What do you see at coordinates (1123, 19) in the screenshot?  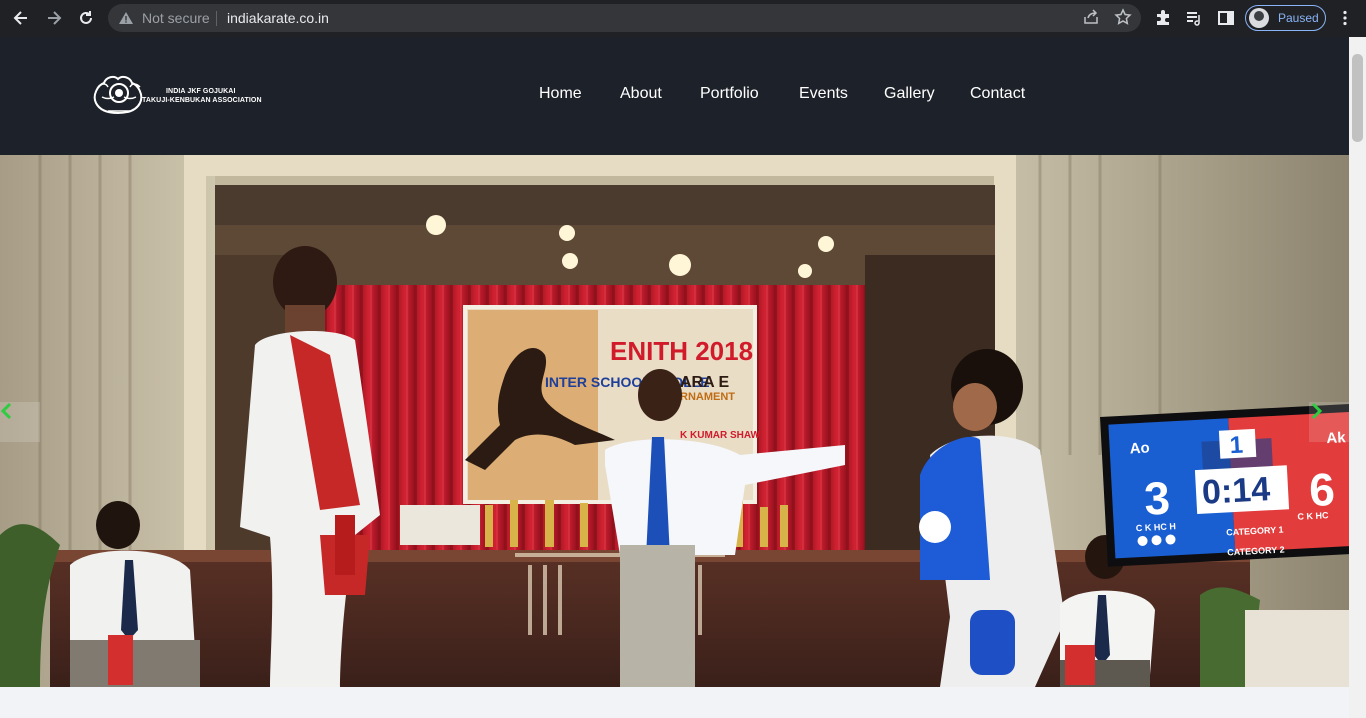 I see `star-icon` at bounding box center [1123, 19].